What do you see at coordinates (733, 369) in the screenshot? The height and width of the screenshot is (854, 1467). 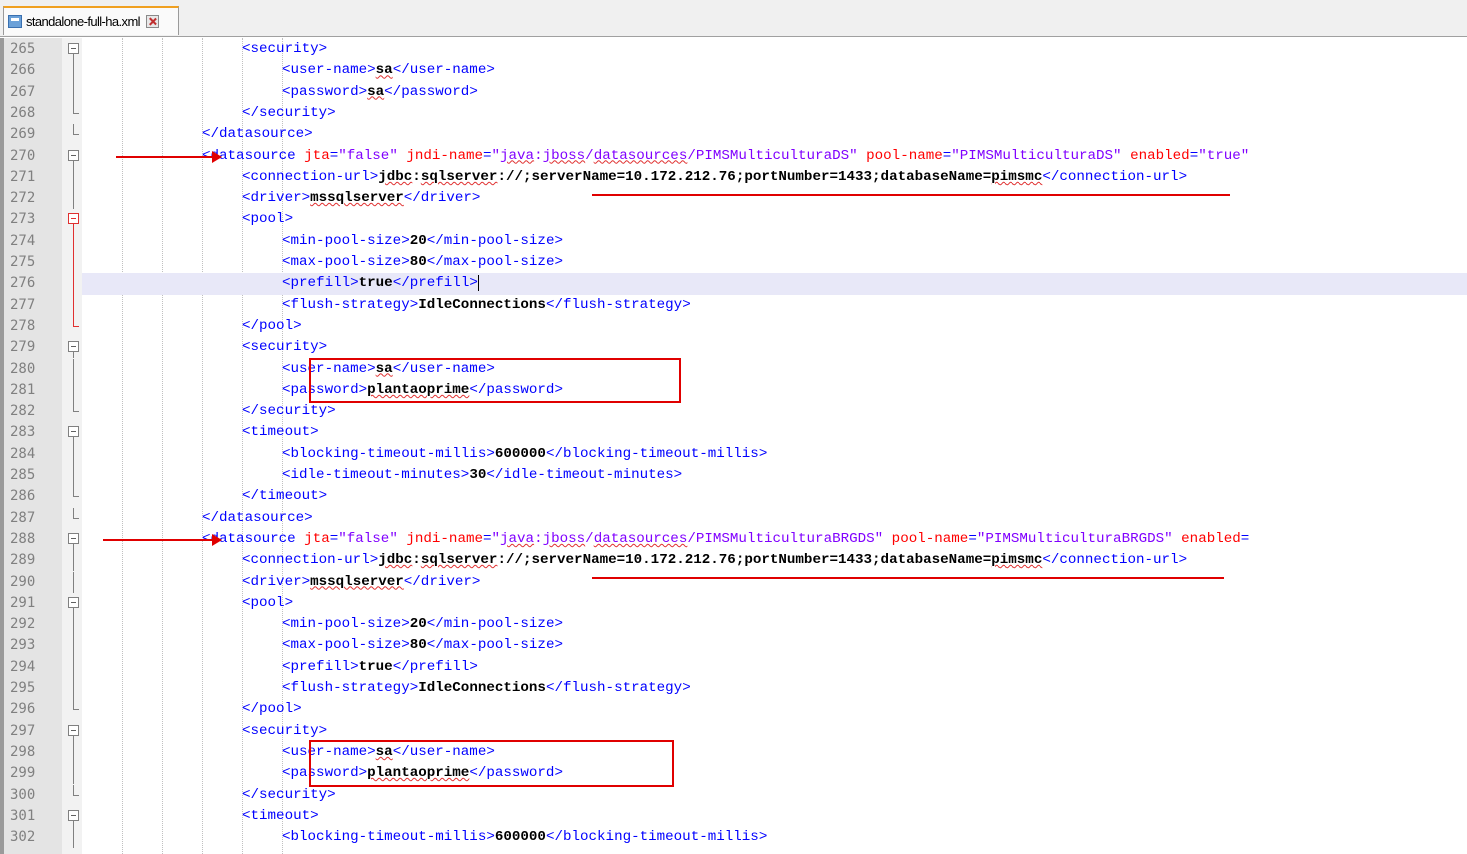 I see `code-line: 280 <user-name>sa</user-name>` at bounding box center [733, 369].